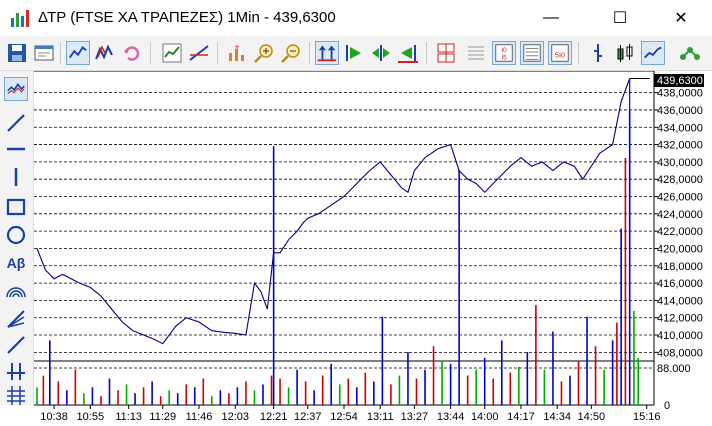 The width and height of the screenshot is (712, 426). What do you see at coordinates (680, 232) in the screenshot?
I see `y-tick-label: 422,0000` at bounding box center [680, 232].